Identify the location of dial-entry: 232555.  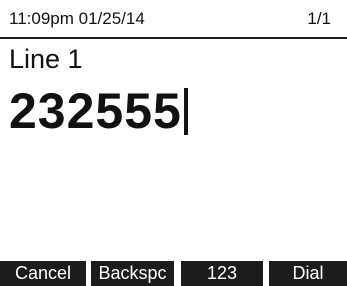
(98, 111).